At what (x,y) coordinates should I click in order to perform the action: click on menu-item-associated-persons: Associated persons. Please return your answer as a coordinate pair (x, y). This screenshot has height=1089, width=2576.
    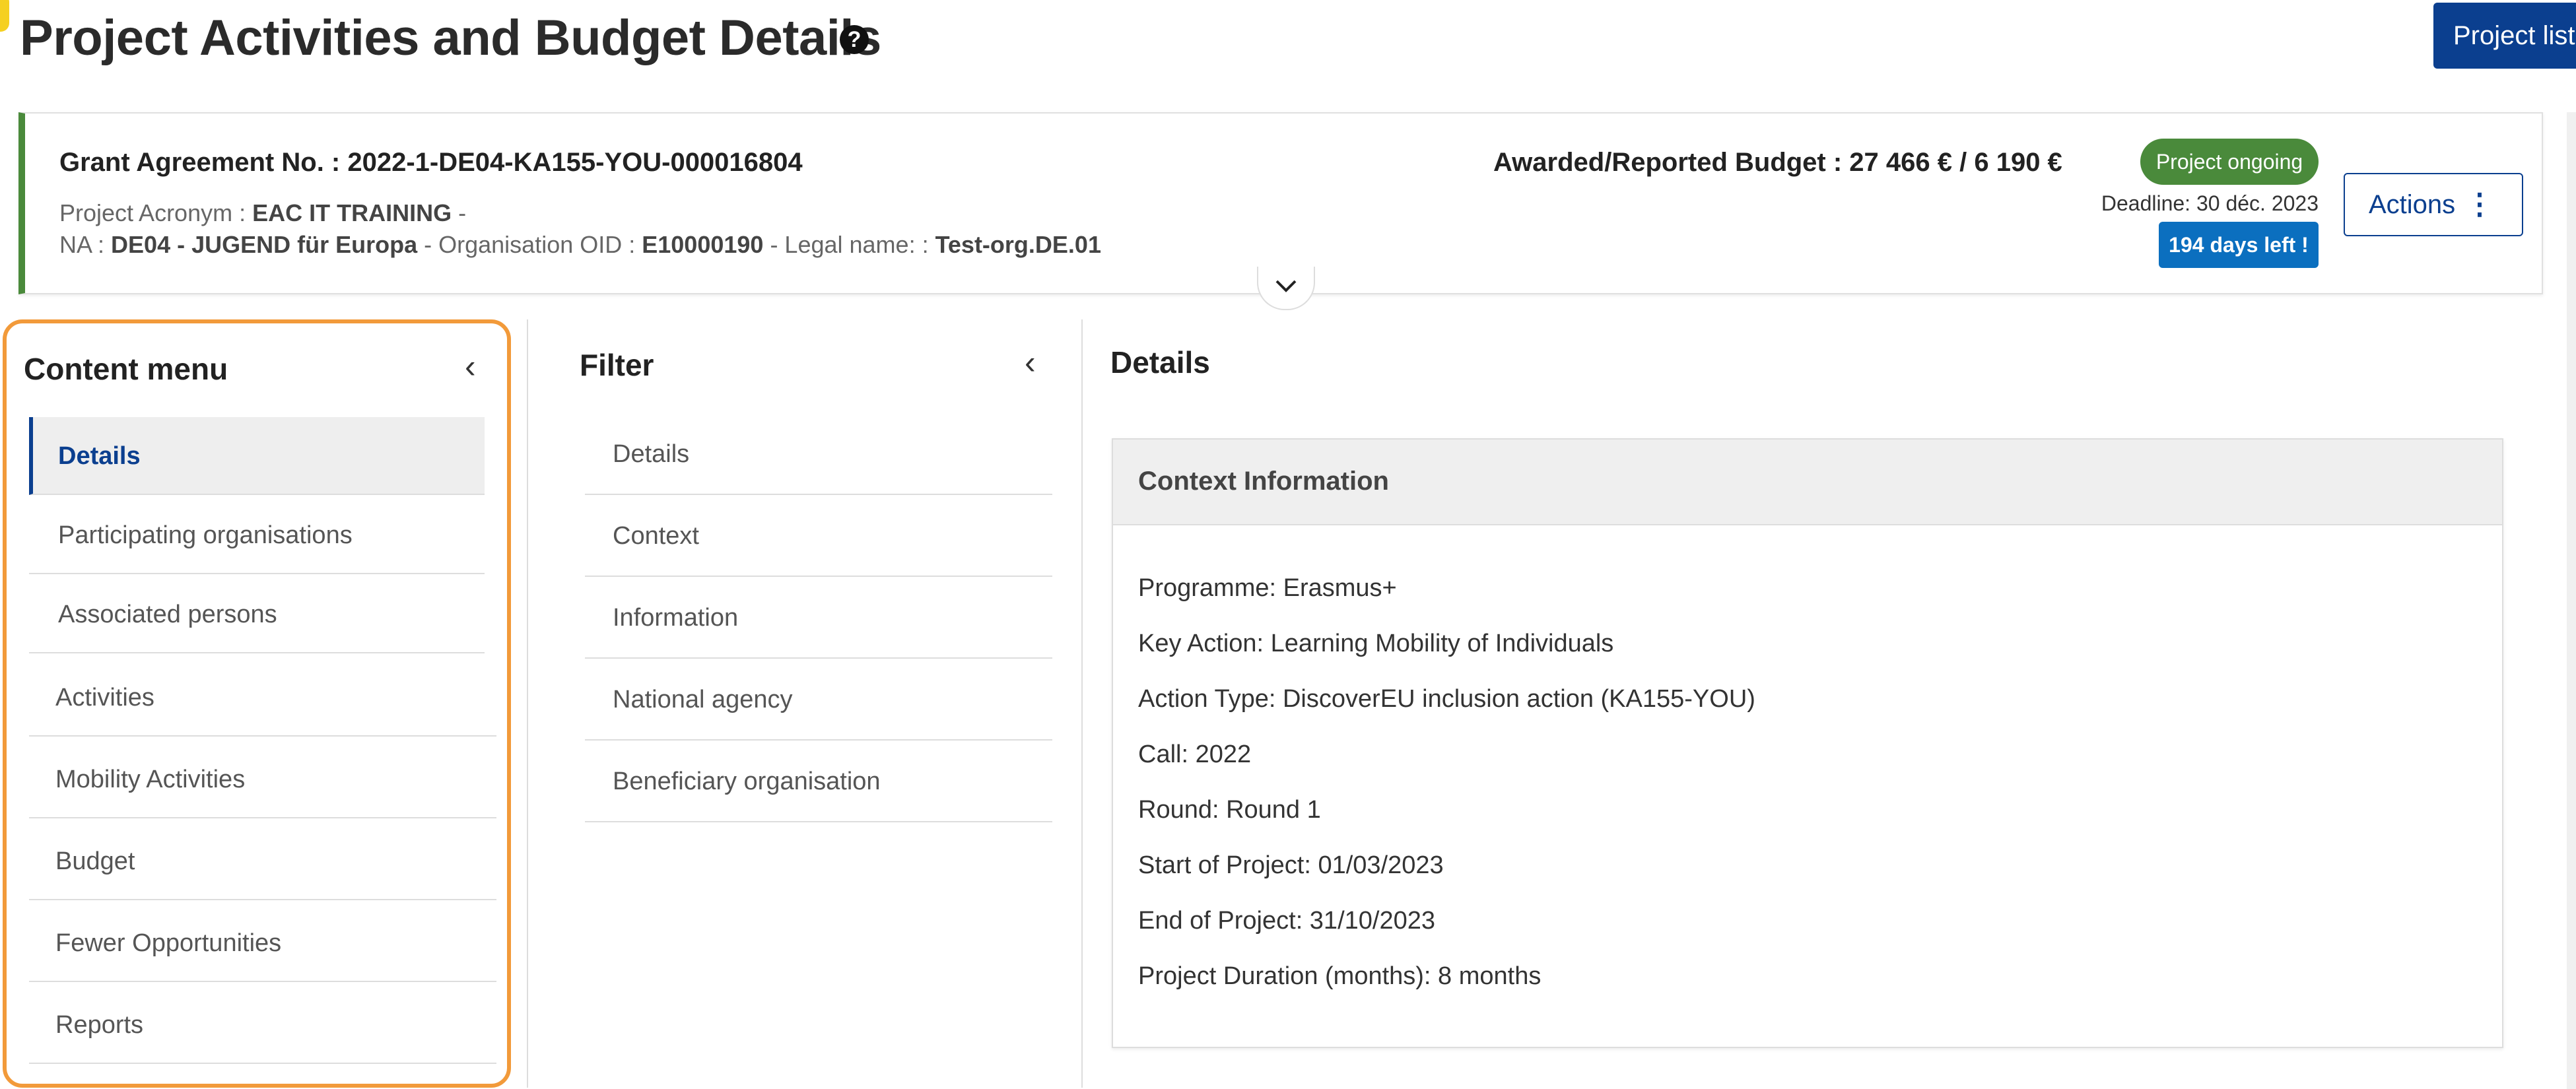
    Looking at the image, I should click on (257, 614).